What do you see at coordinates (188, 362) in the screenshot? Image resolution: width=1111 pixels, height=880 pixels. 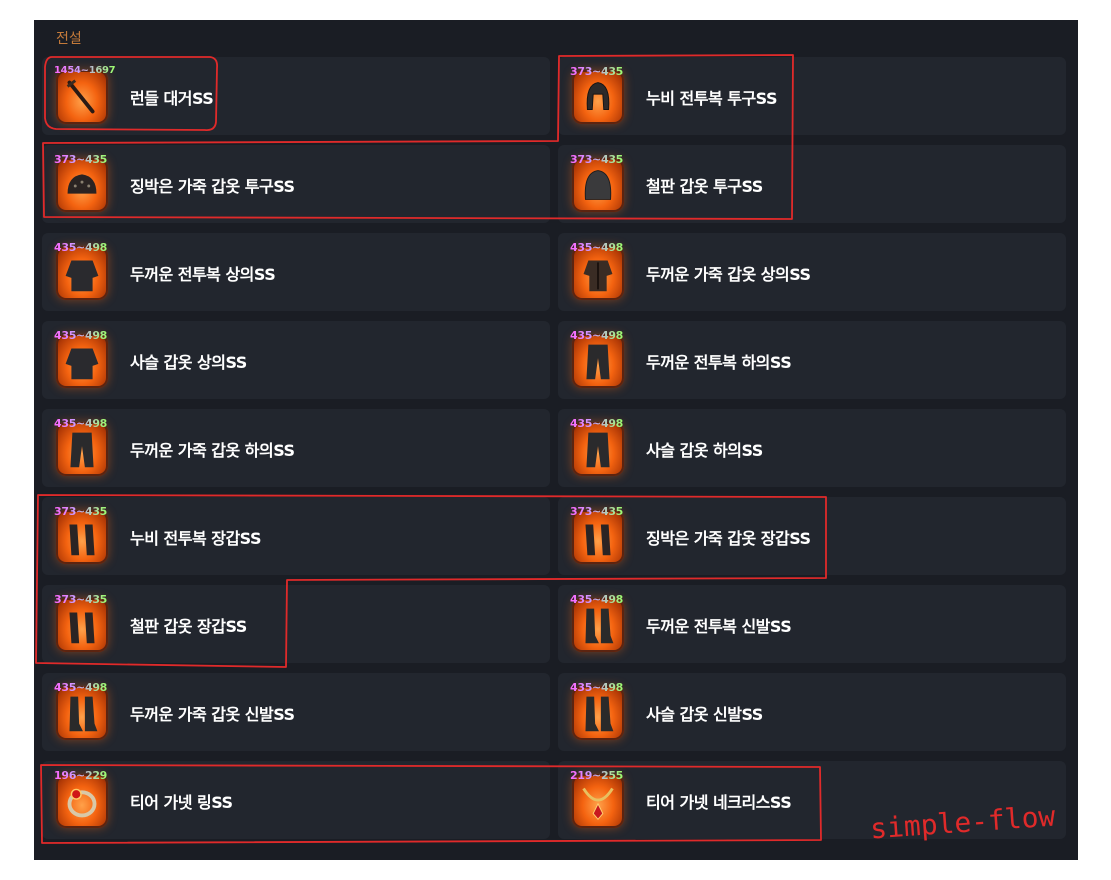 I see `item-name: 사슬 갑옷 상의SS` at bounding box center [188, 362].